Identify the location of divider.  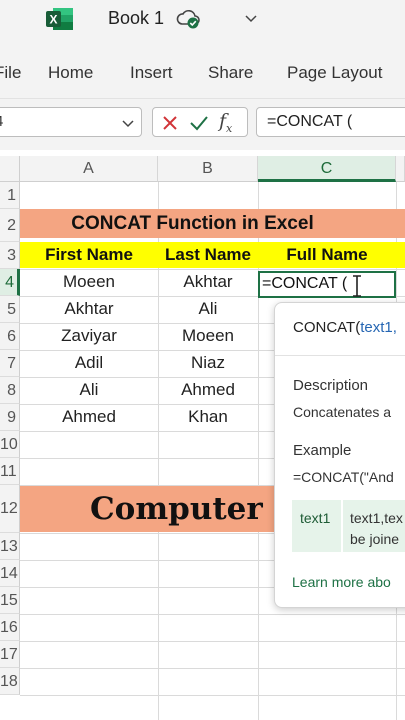
(340, 355).